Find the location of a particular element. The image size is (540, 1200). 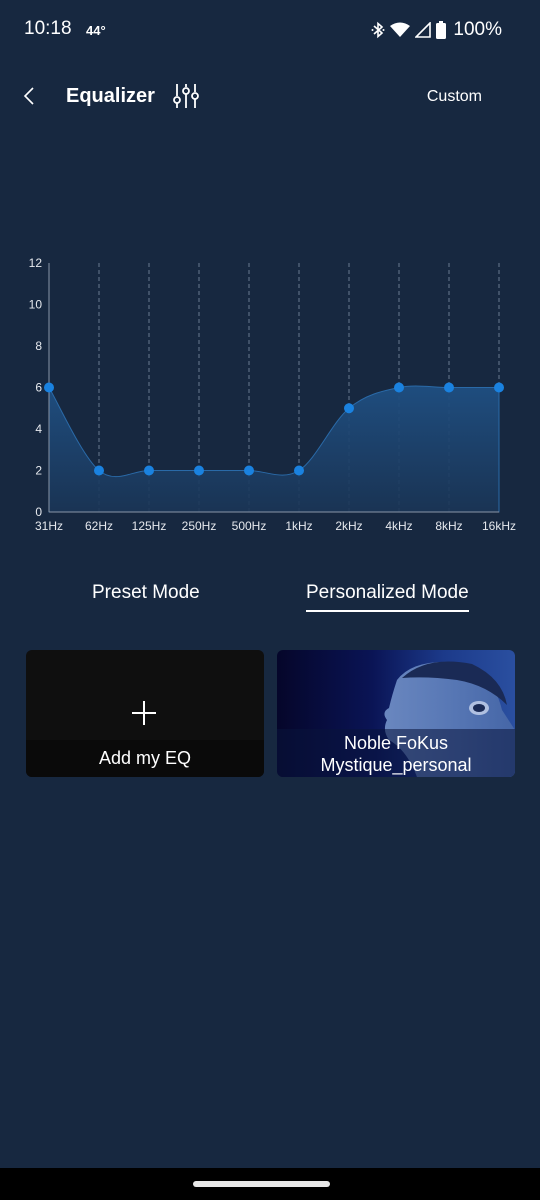

battery-percentage: 100% is located at coordinates (477, 29).